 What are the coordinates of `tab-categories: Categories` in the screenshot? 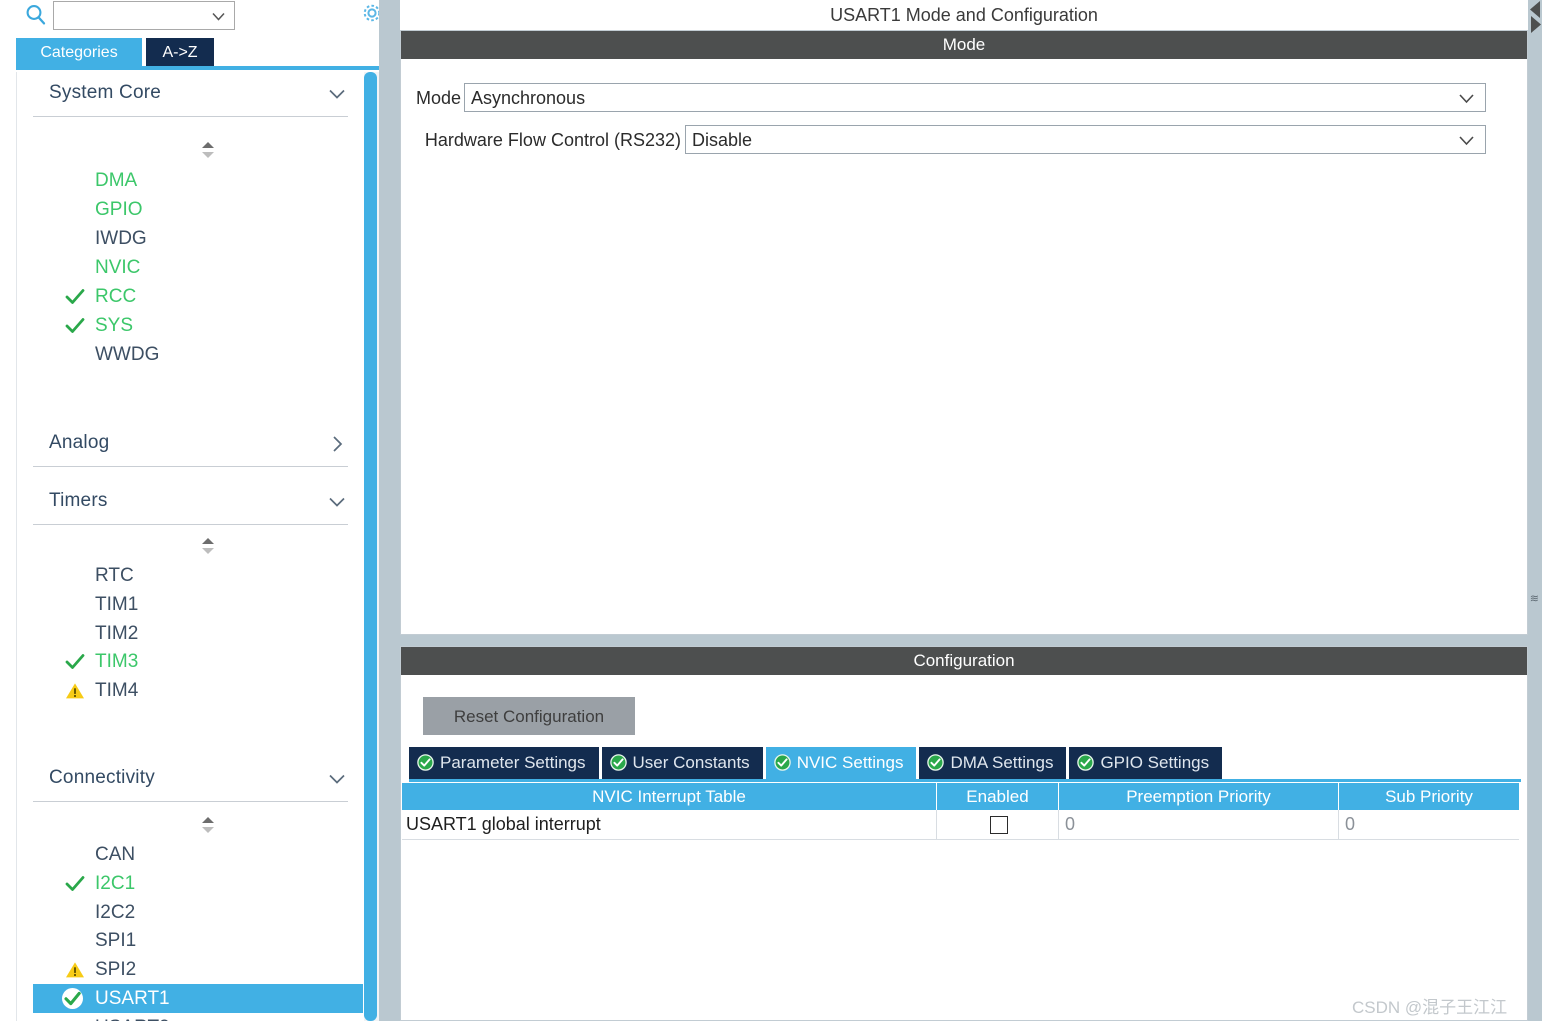 It's located at (79, 53).